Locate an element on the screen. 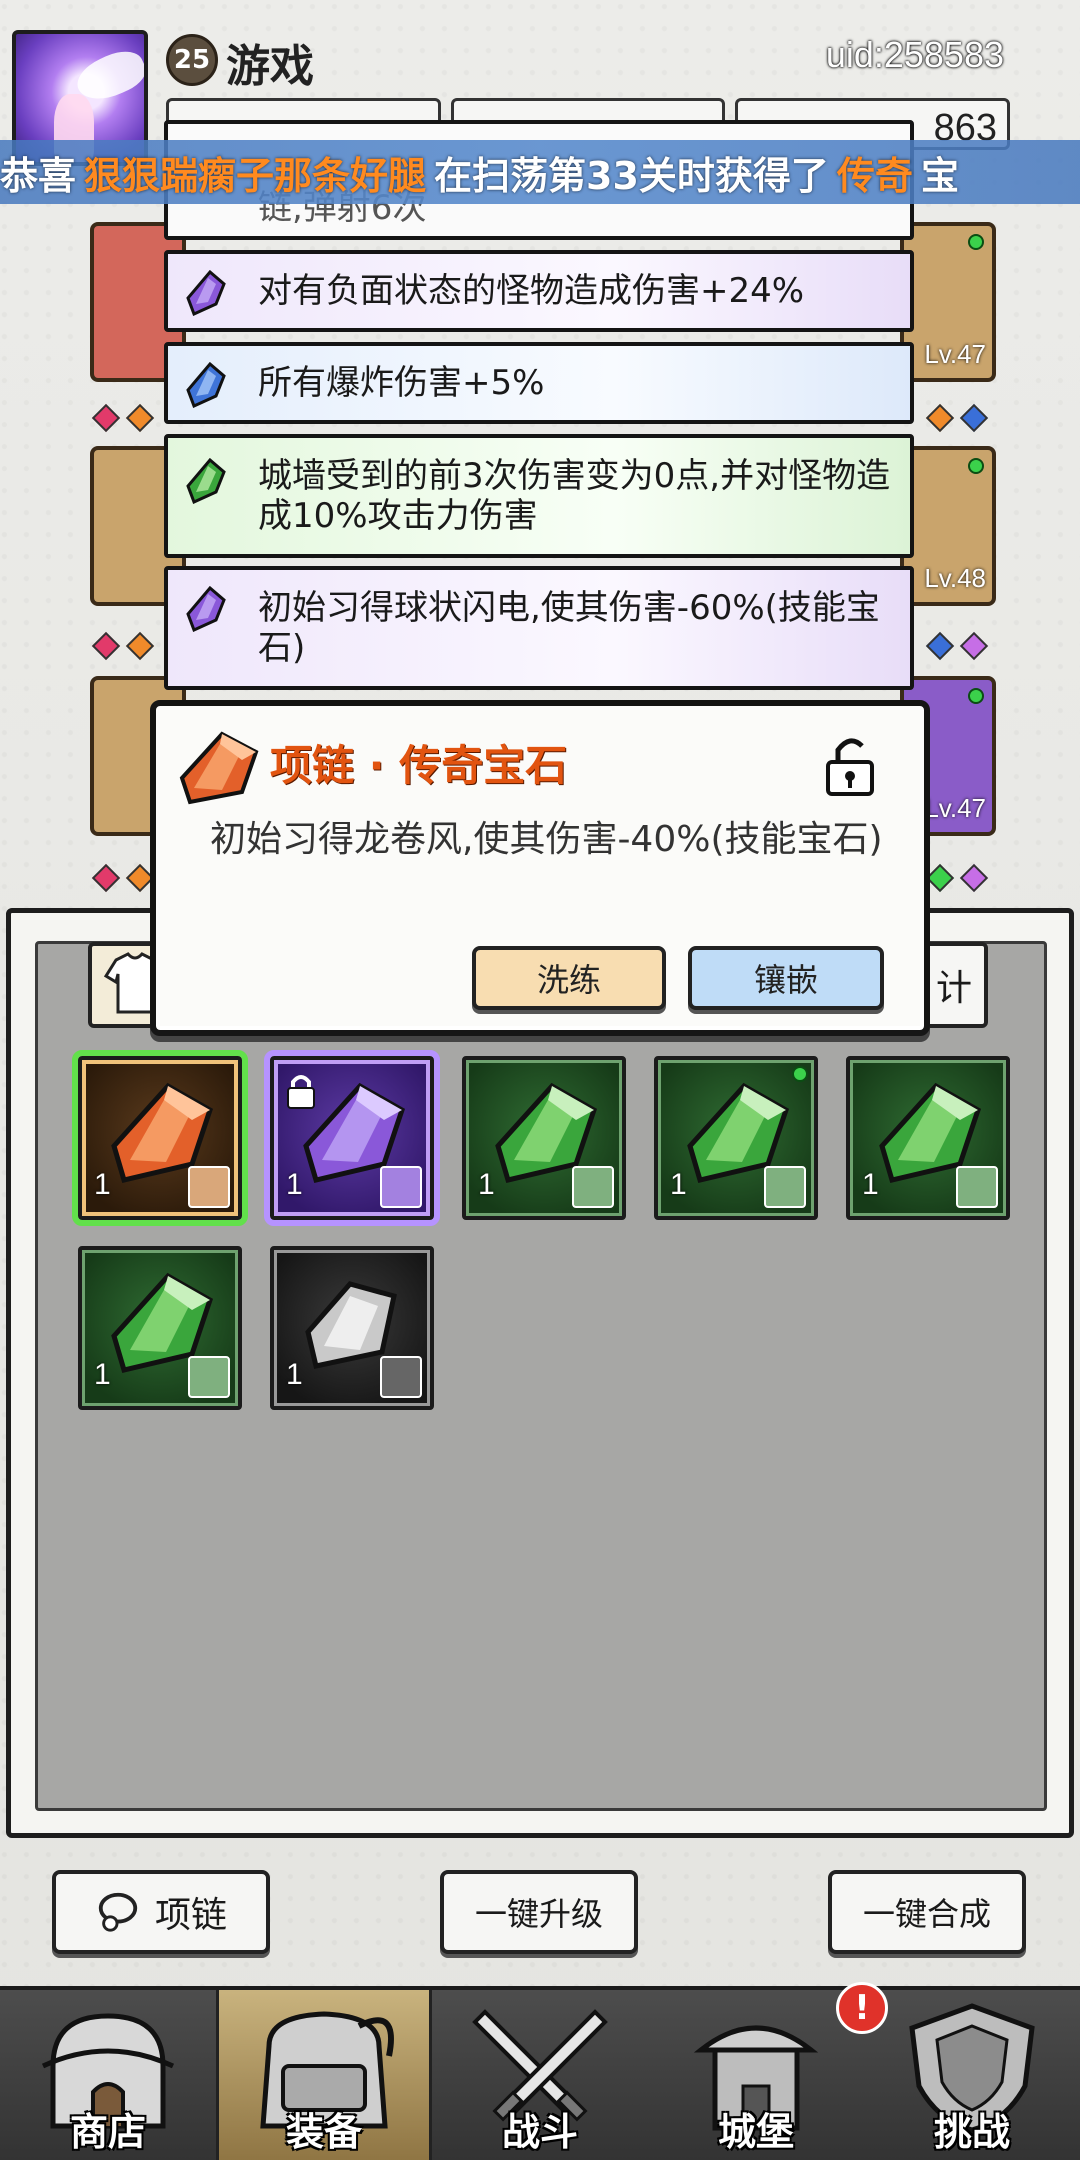 The height and width of the screenshot is (2160, 1080). affix-text: 城墙受到的前3次伤害变为0点,并对怪物造成10%攻击力伤害 is located at coordinates (574, 496).